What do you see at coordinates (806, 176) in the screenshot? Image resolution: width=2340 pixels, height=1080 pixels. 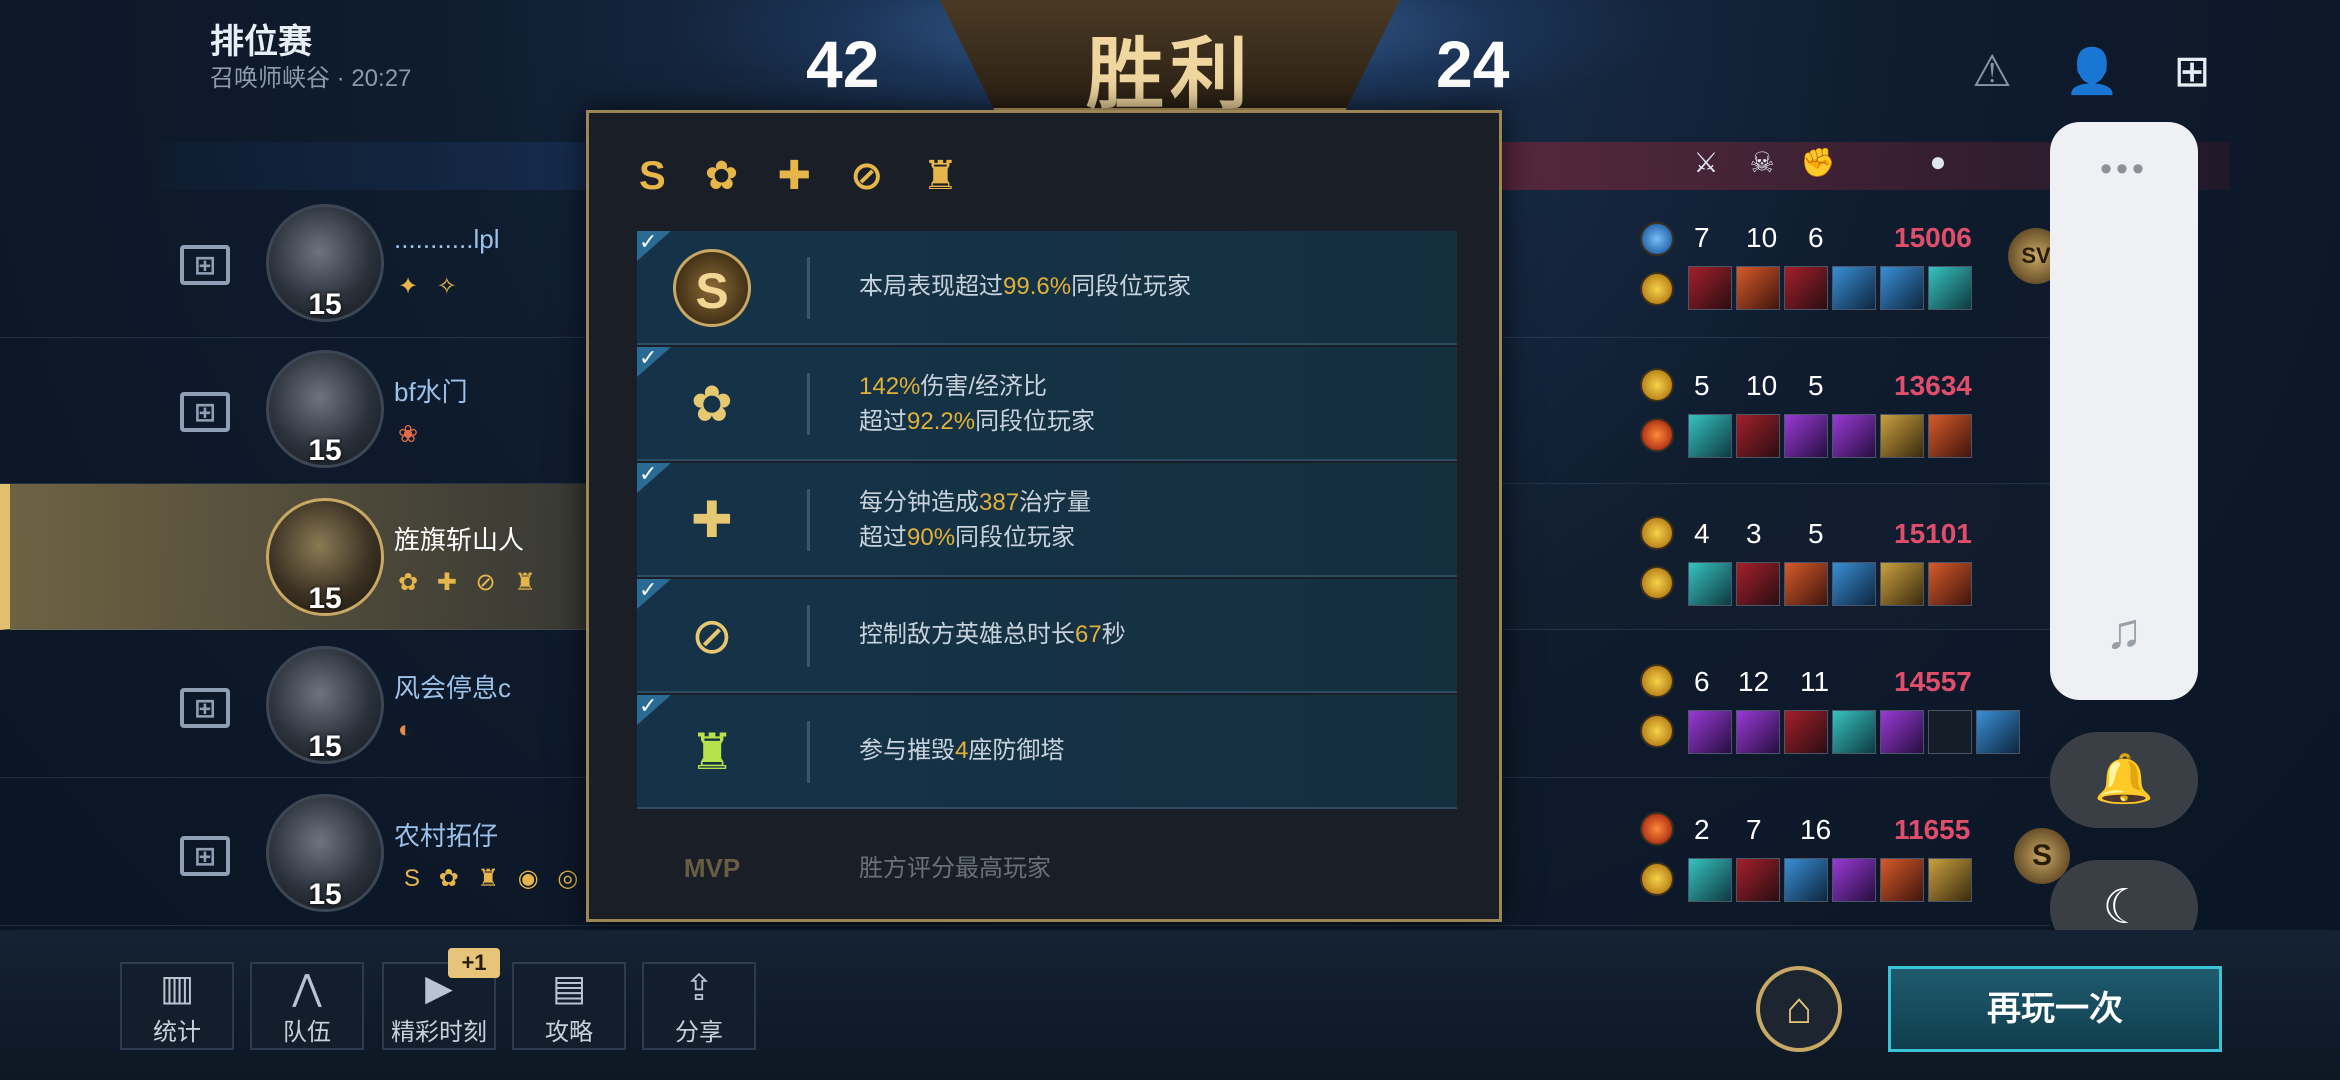 I see `popup-badges: S ✿ ✚ ⊘ ♜` at bounding box center [806, 176].